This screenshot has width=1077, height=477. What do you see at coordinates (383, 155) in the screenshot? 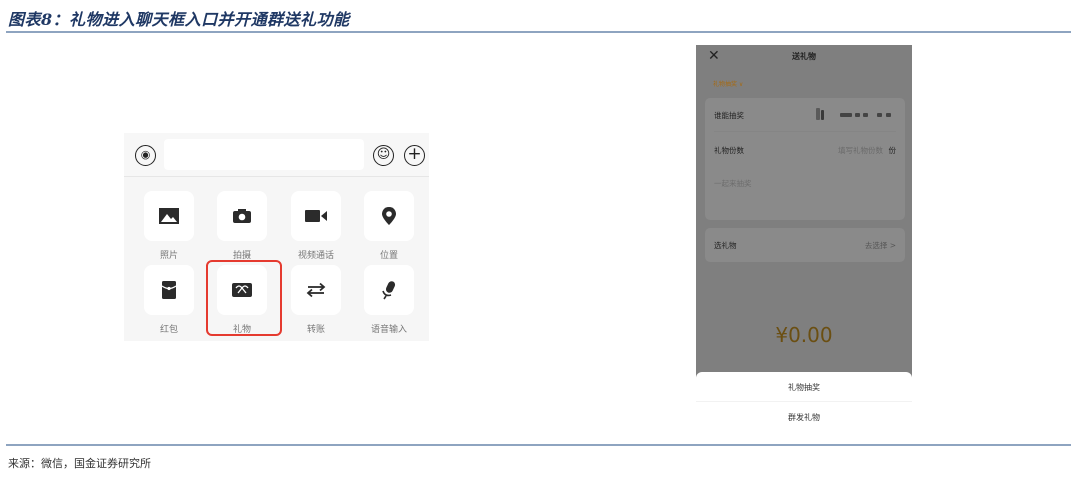
I see `emoji-icon: ☺` at bounding box center [383, 155].